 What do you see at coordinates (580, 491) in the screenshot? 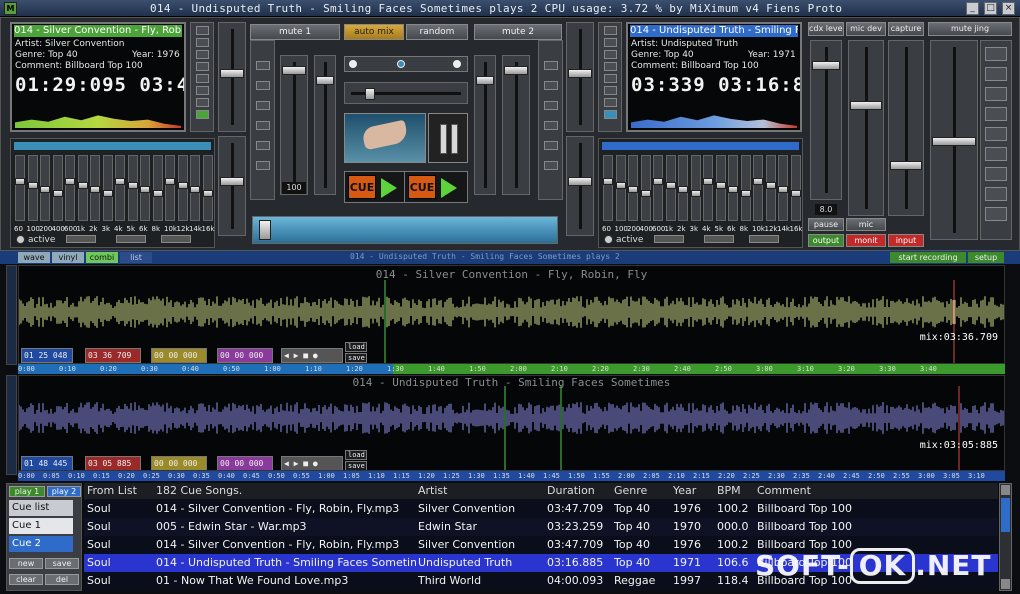
I see `col-duration: Duration` at bounding box center [580, 491].